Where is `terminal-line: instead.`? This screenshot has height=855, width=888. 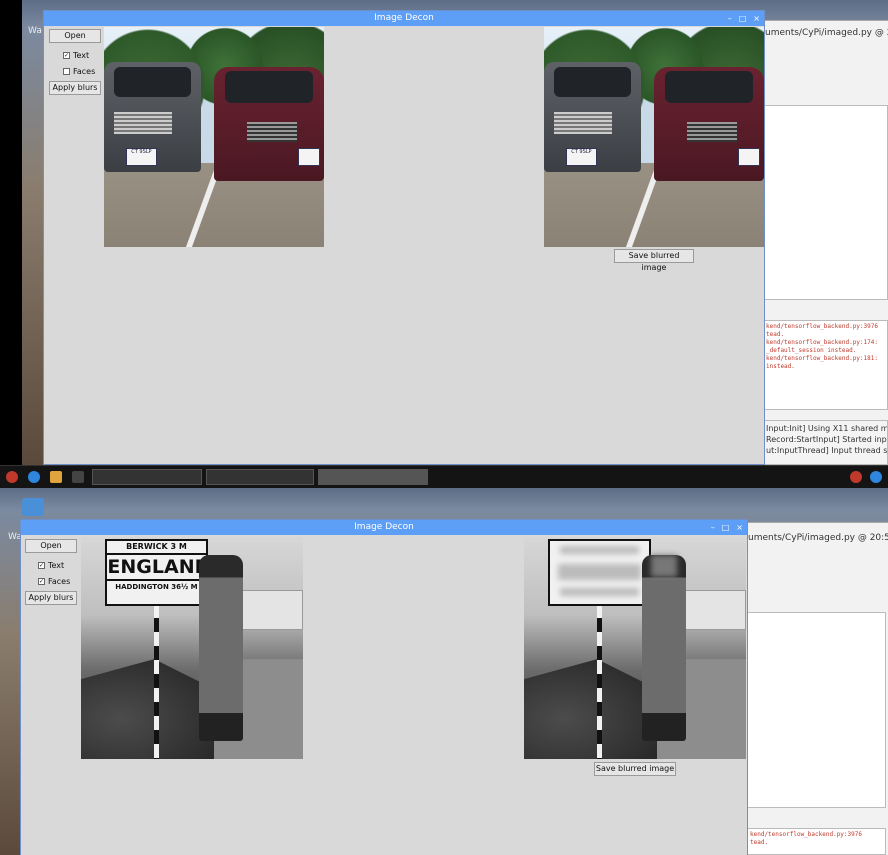
terminal-line: instead. is located at coordinates (780, 366).